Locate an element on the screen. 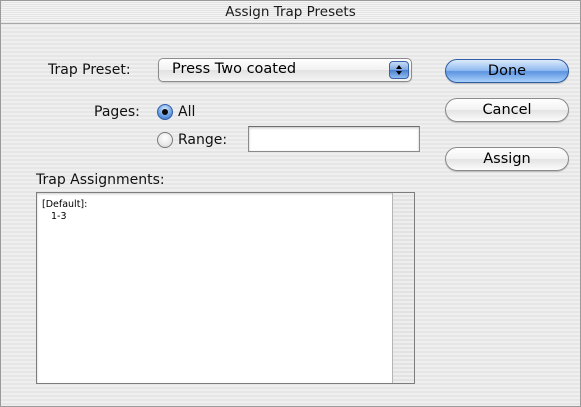  pages-label: Pages: is located at coordinates (117, 112).